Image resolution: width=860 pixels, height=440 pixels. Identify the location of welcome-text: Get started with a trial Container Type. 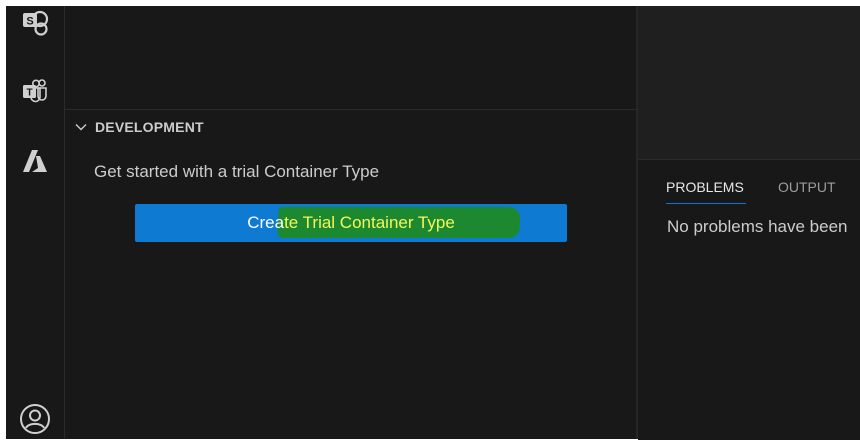
(237, 171).